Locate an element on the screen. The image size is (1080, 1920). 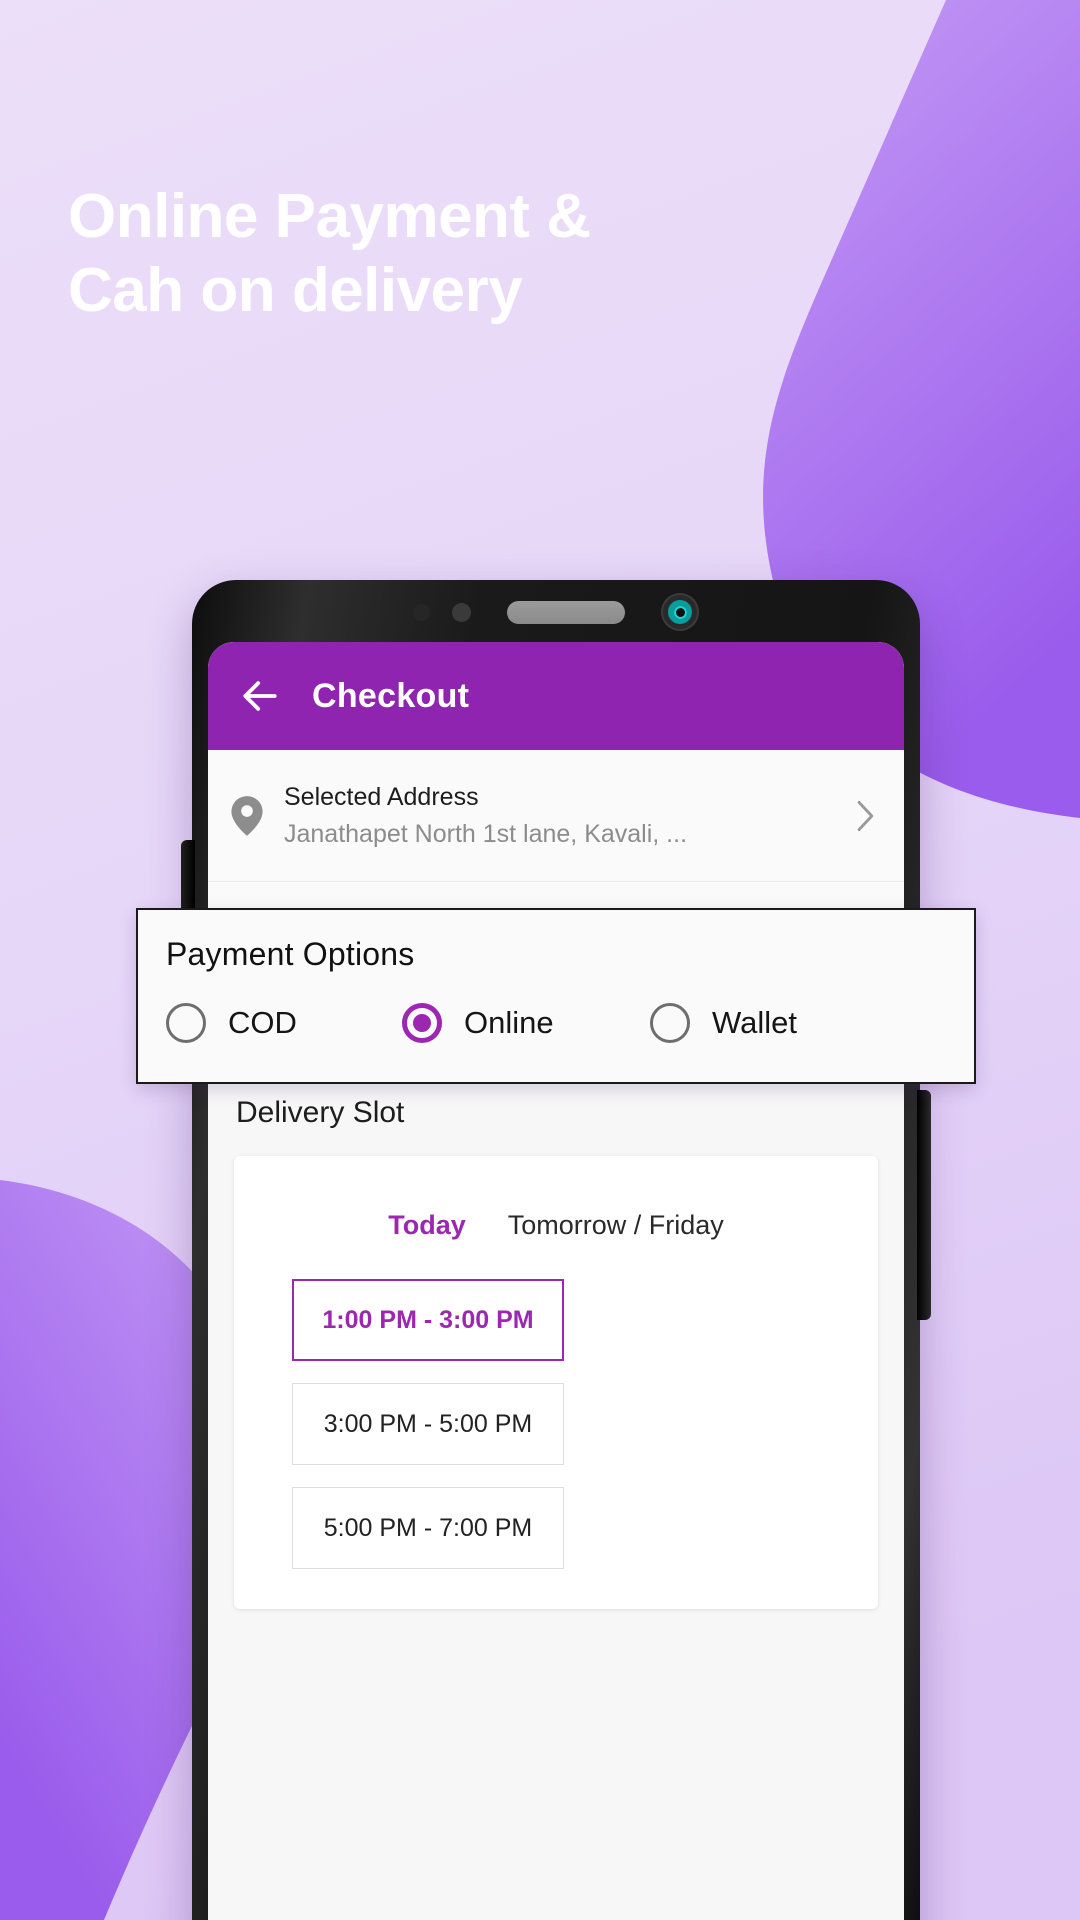
promo-headline-line-1: Online Payment & is located at coordinates (329, 216).